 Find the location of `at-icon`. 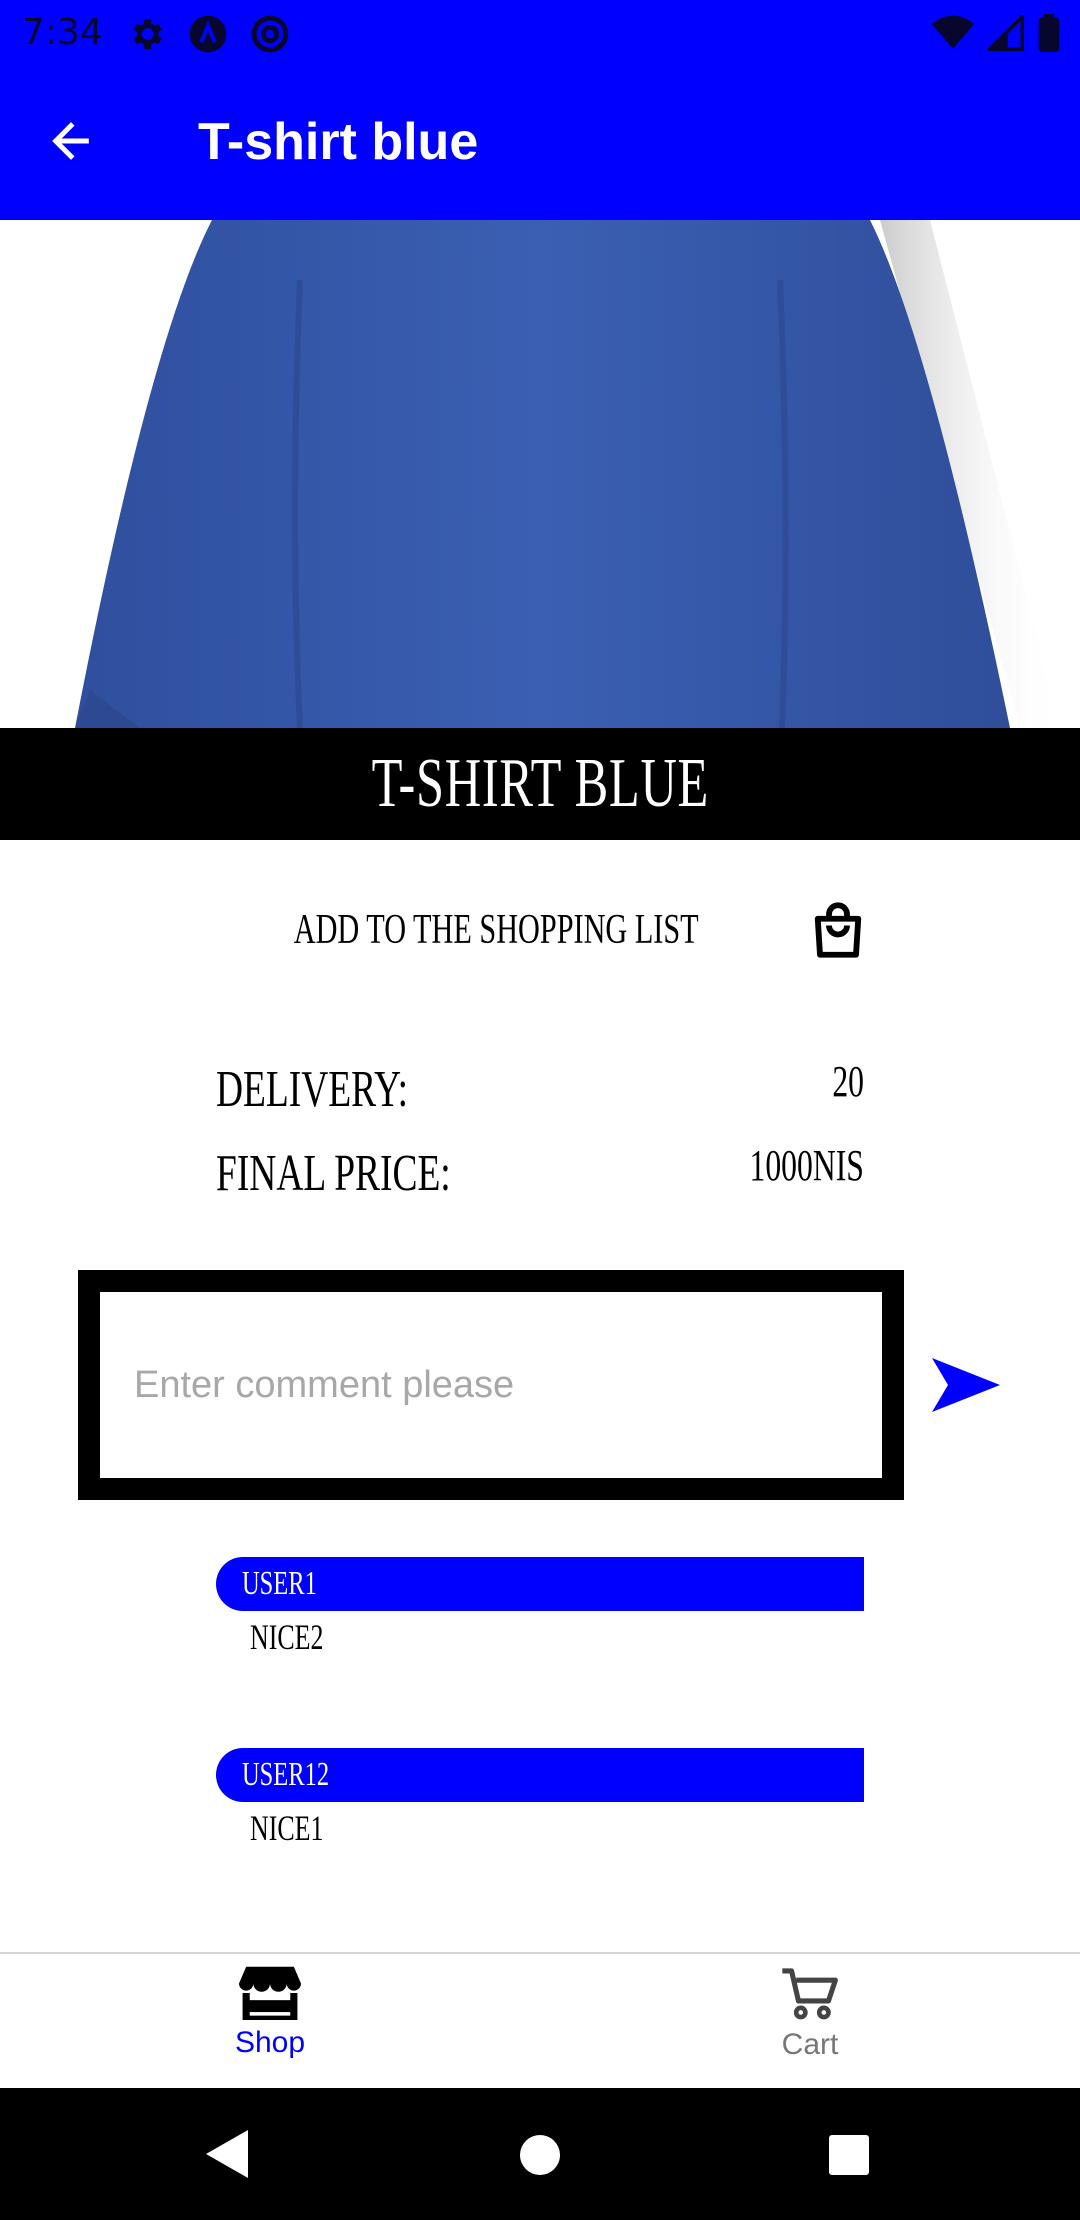

at-icon is located at coordinates (270, 34).